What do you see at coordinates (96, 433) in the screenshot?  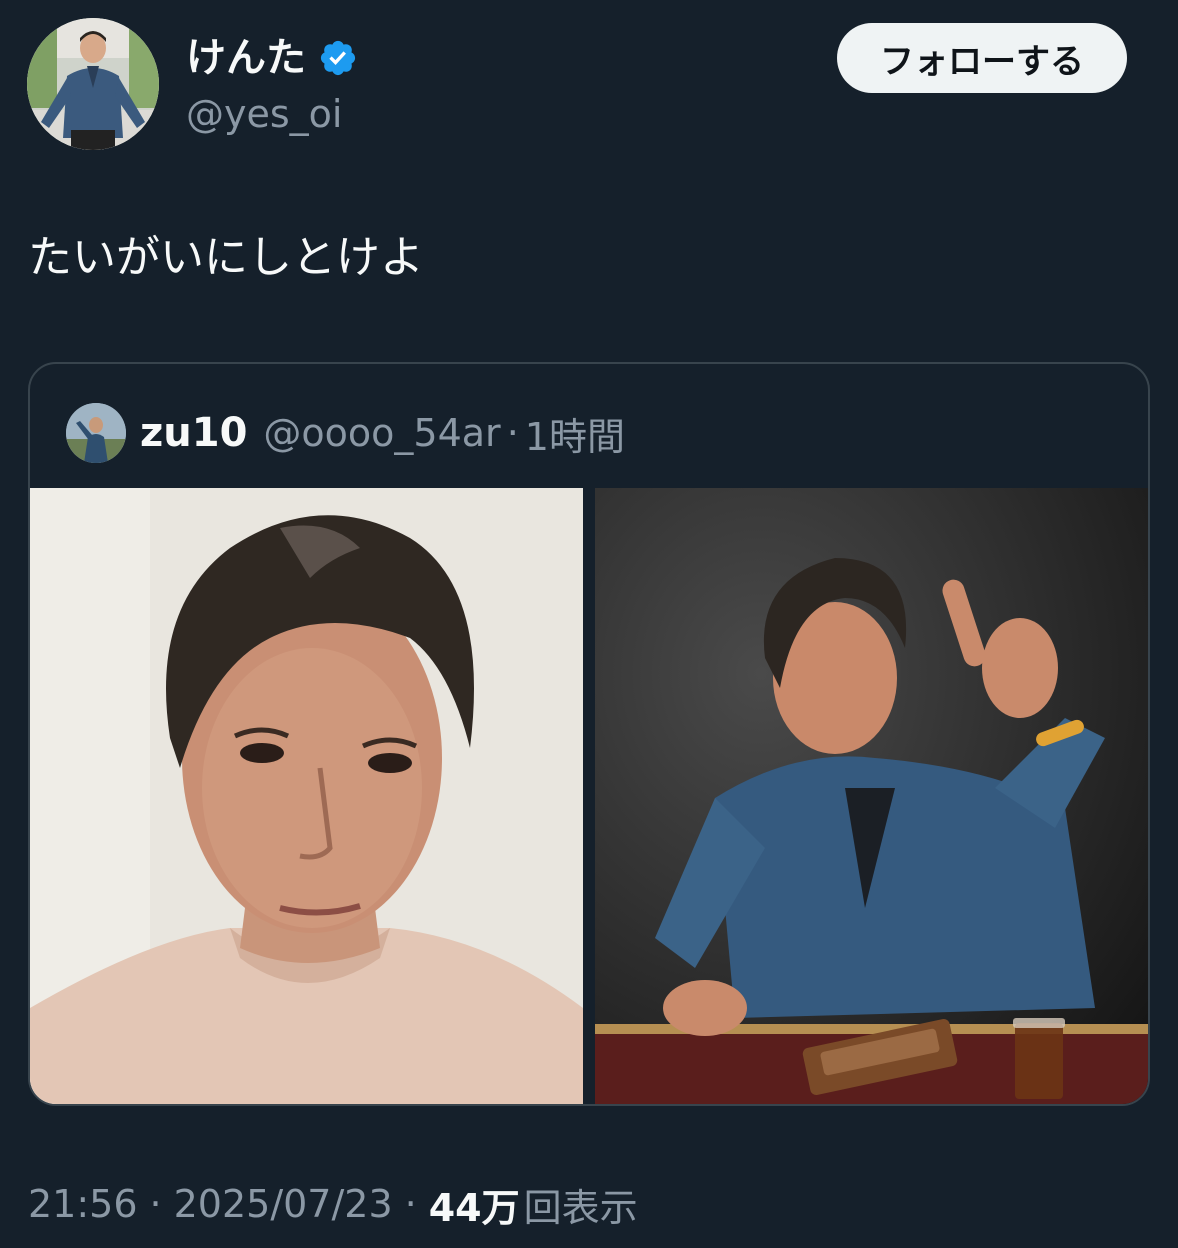 I see `quoted-author-avatar` at bounding box center [96, 433].